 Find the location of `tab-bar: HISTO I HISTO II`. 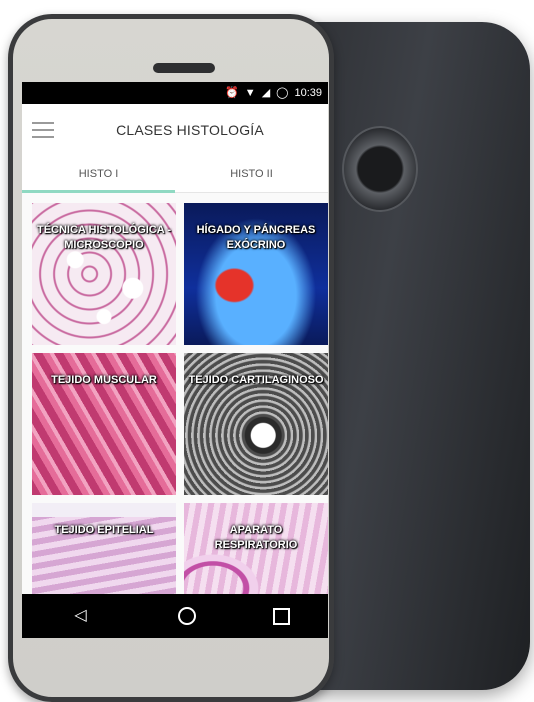

tab-bar: HISTO I HISTO II is located at coordinates (175, 174).